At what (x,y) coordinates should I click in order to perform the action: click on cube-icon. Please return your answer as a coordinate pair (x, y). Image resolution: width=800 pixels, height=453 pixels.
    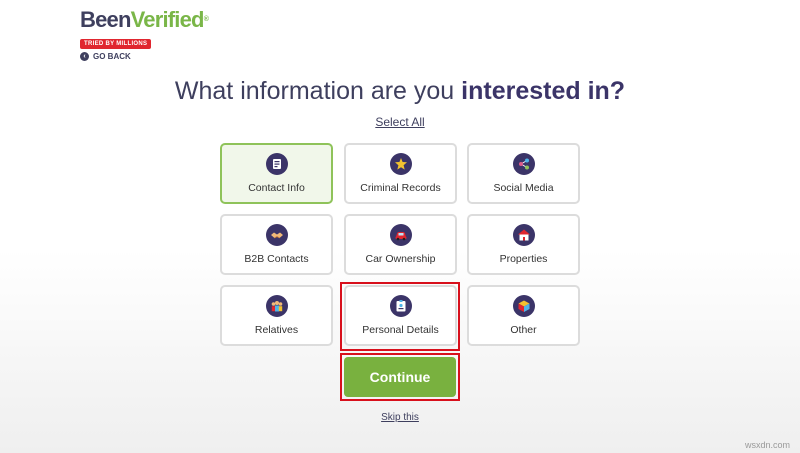
    Looking at the image, I should click on (523, 306).